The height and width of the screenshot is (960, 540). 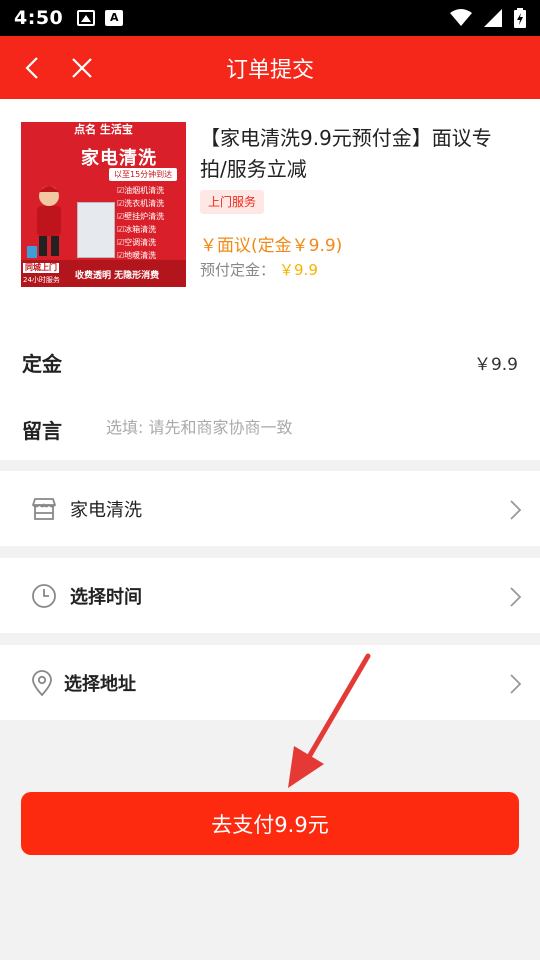 I want to click on message-label: 留言, so click(x=42, y=431).